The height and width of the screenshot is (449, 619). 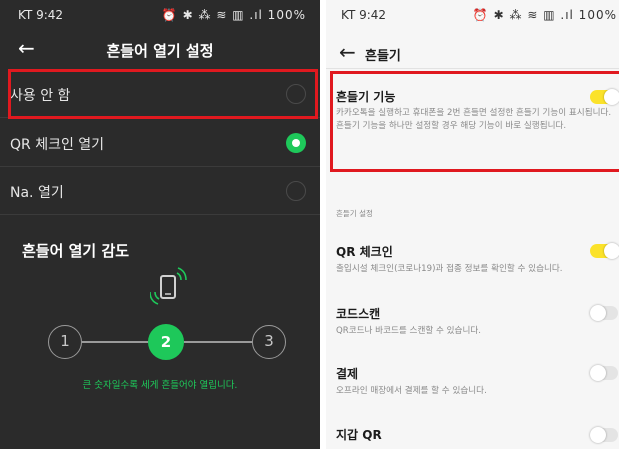 What do you see at coordinates (168, 286) in the screenshot?
I see `shaking-phone-icon` at bounding box center [168, 286].